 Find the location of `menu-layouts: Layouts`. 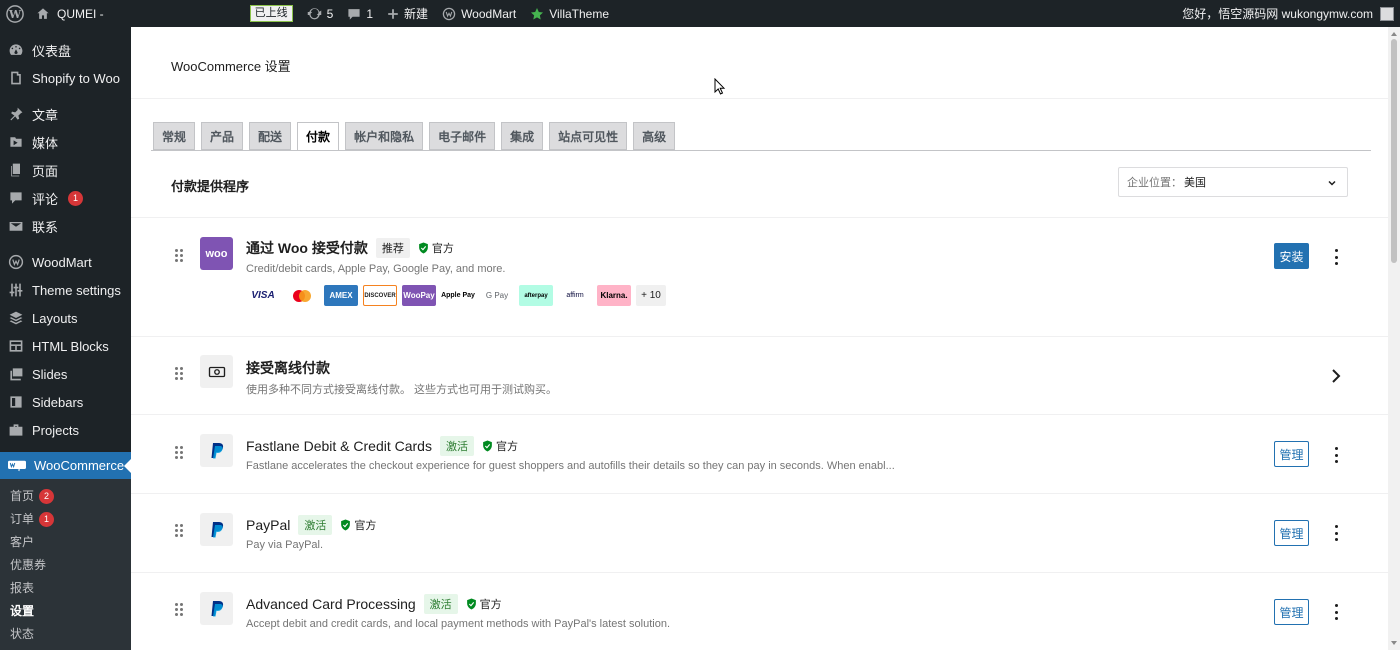

menu-layouts: Layouts is located at coordinates (65, 318).